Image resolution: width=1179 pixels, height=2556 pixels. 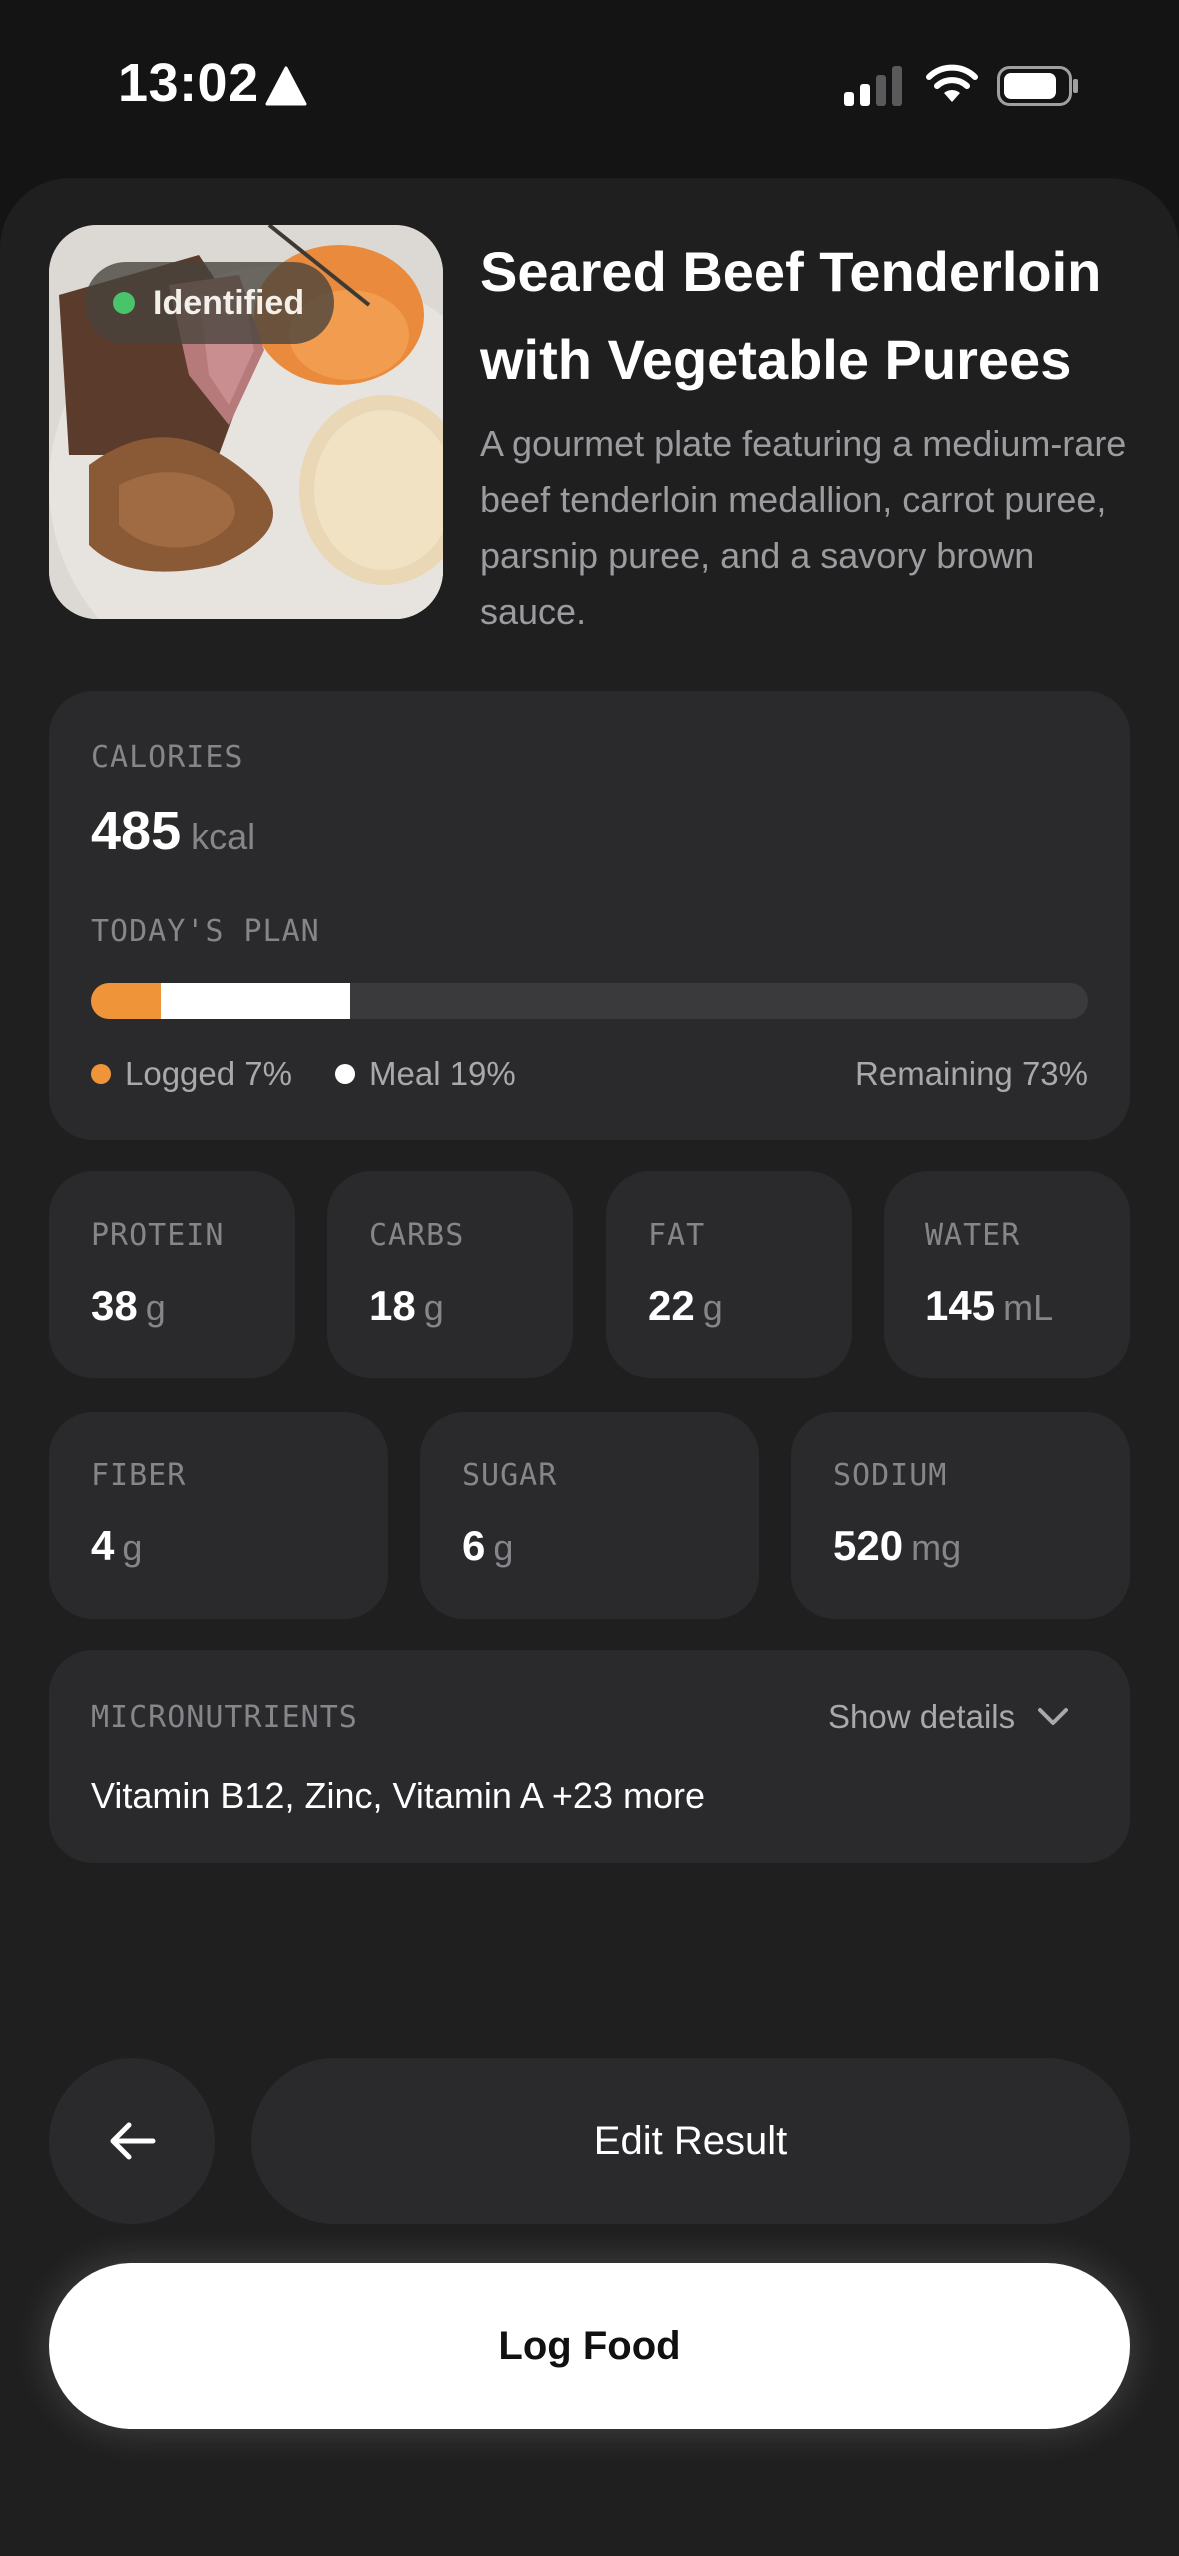 I want to click on legend-remaining-text: Remaining 73%, so click(x=971, y=1073).